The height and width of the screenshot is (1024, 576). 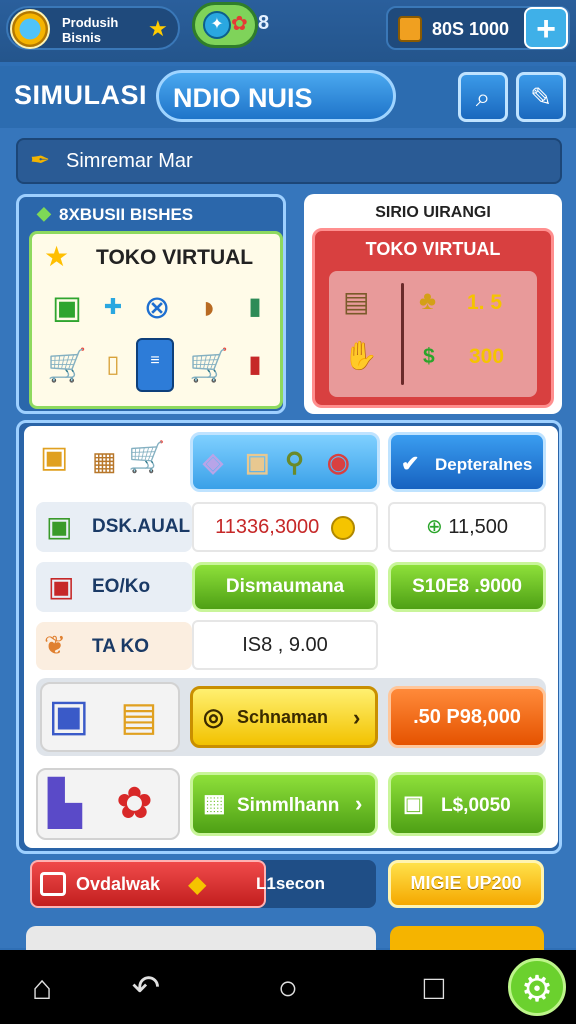 I want to click on bag-icon: ▣, so click(x=69, y=715).